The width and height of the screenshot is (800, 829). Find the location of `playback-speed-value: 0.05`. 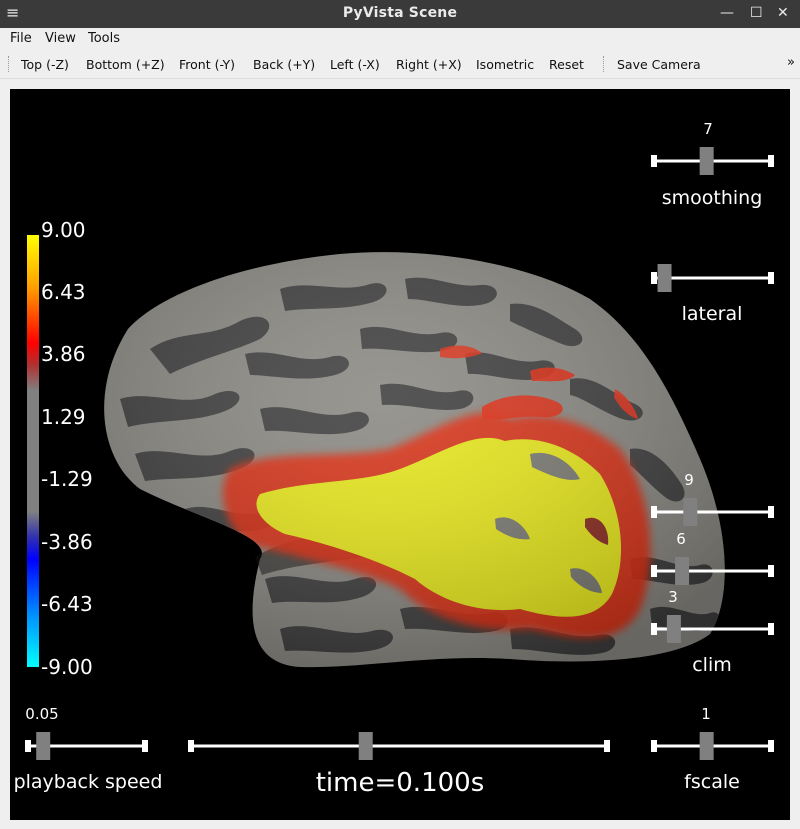

playback-speed-value: 0.05 is located at coordinates (41, 714).